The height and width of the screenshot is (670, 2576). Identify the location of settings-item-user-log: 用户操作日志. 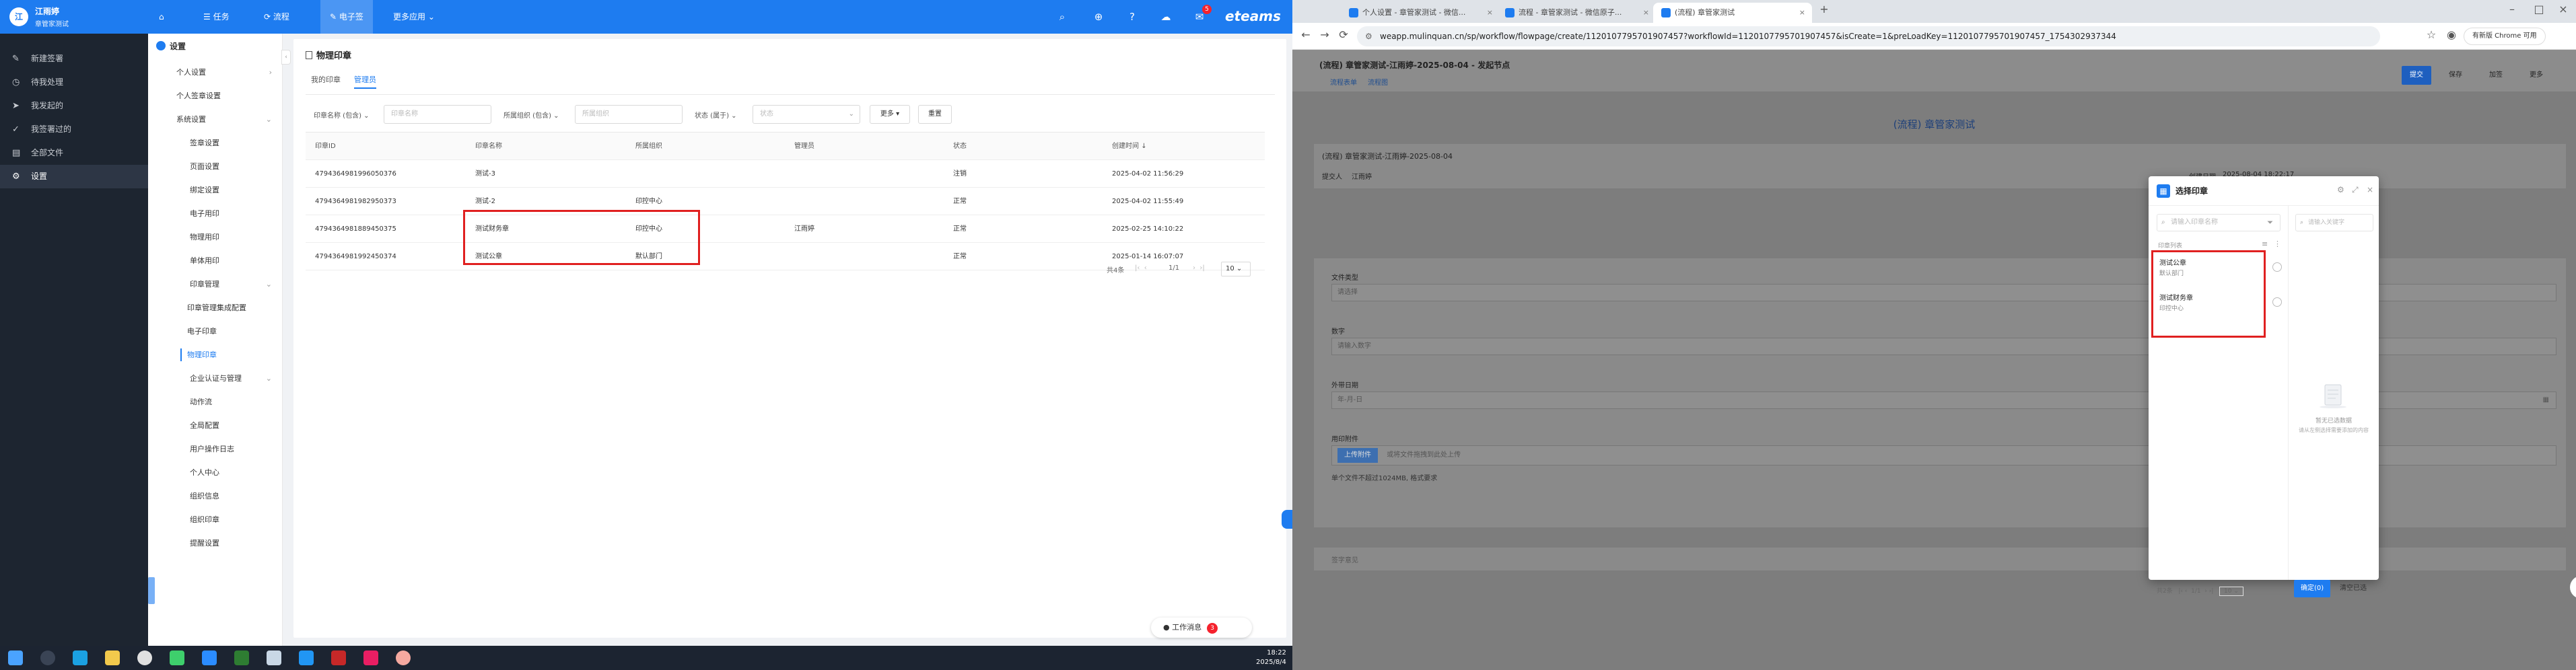
(215, 449).